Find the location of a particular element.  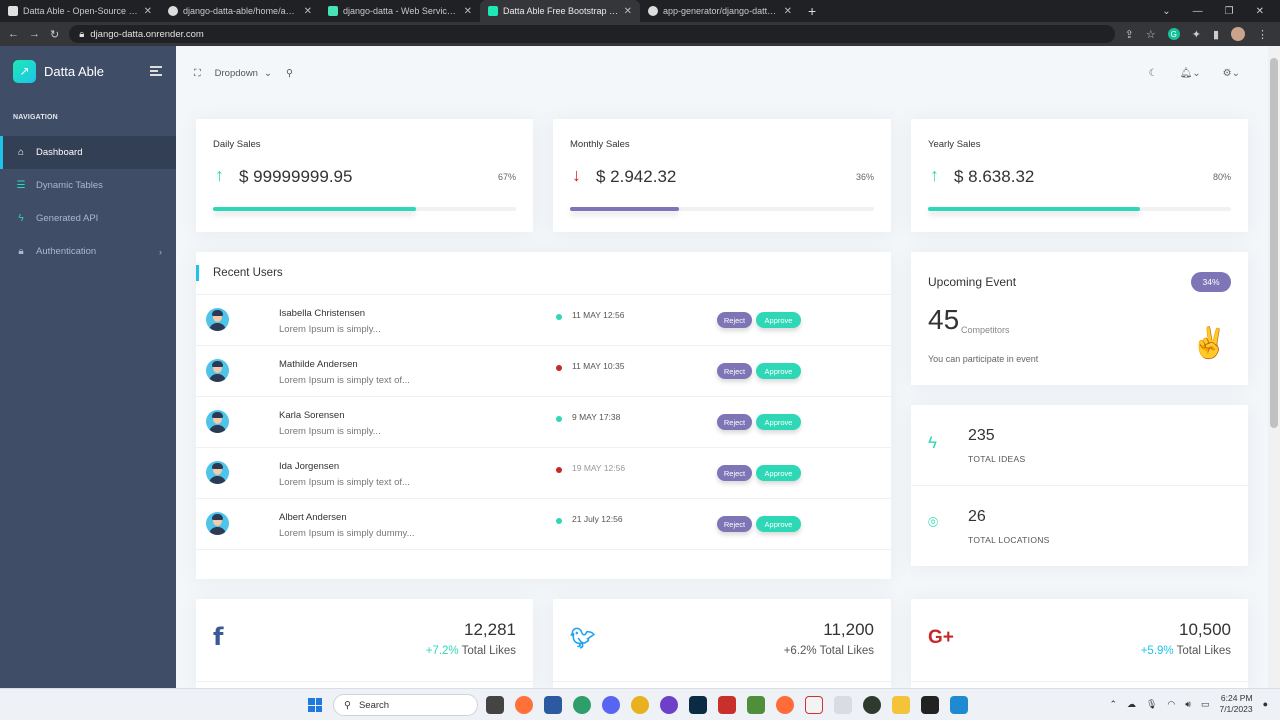

minimize-icon: — is located at coordinates (1198, 11).